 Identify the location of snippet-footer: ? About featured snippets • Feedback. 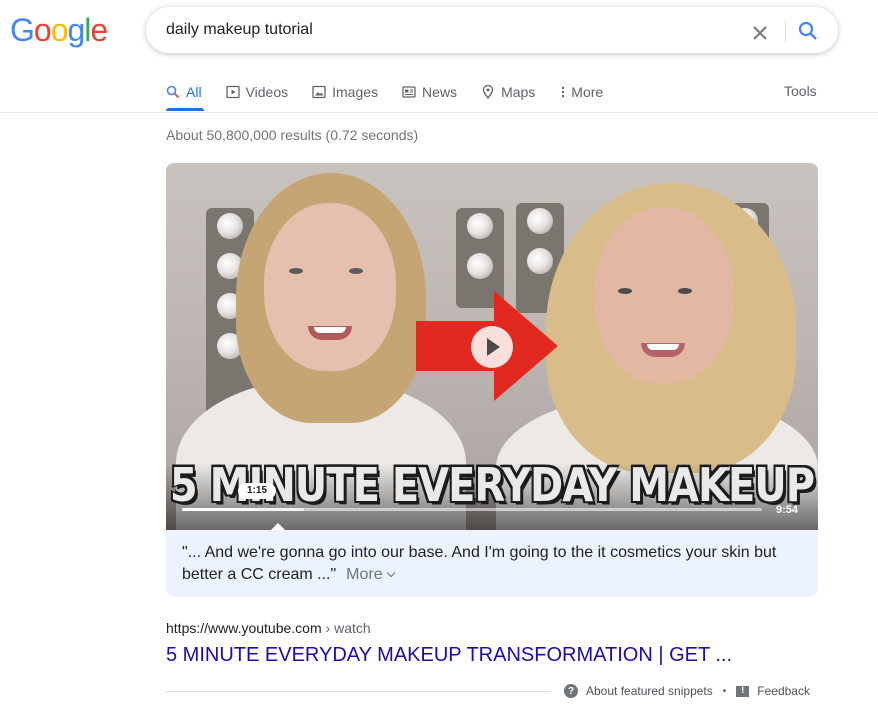
(687, 691).